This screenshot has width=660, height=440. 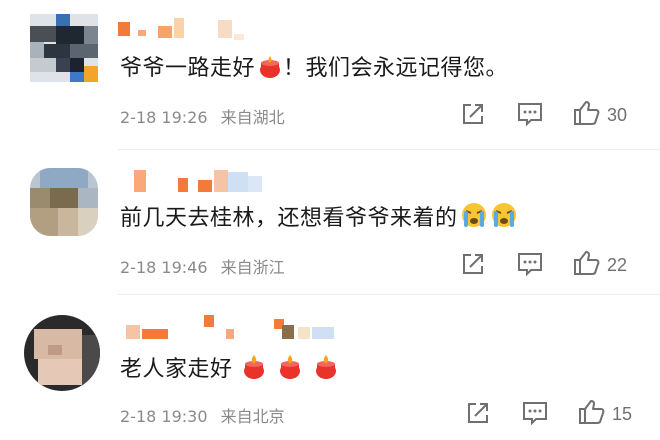 I want to click on comment-meta: 2-18 19:26 来自湖北, so click(x=202, y=116).